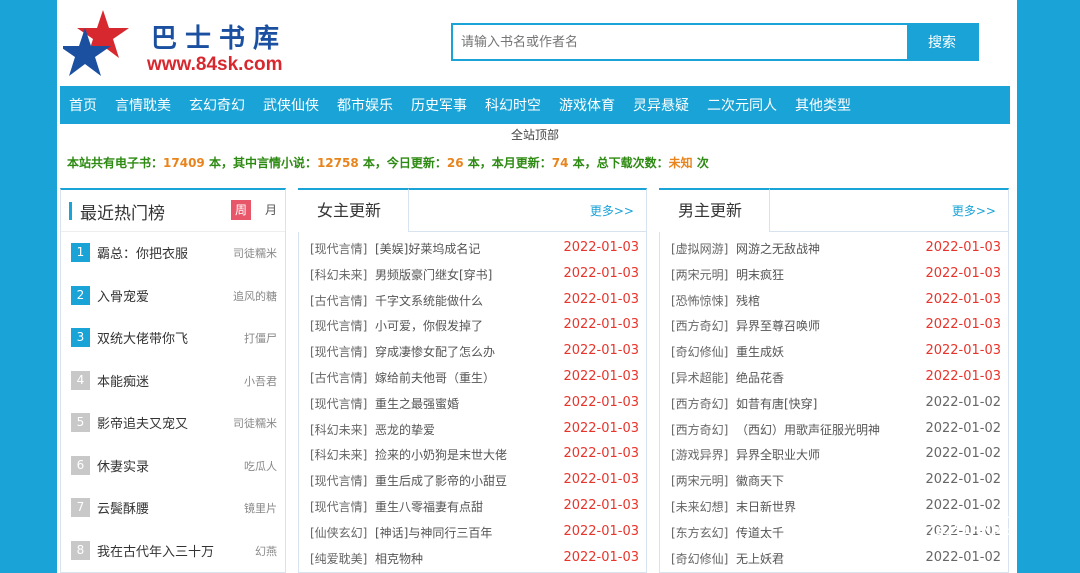 The image size is (1080, 573). Describe the element at coordinates (266, 551) in the screenshot. I see `book-author: 幻燕` at that location.